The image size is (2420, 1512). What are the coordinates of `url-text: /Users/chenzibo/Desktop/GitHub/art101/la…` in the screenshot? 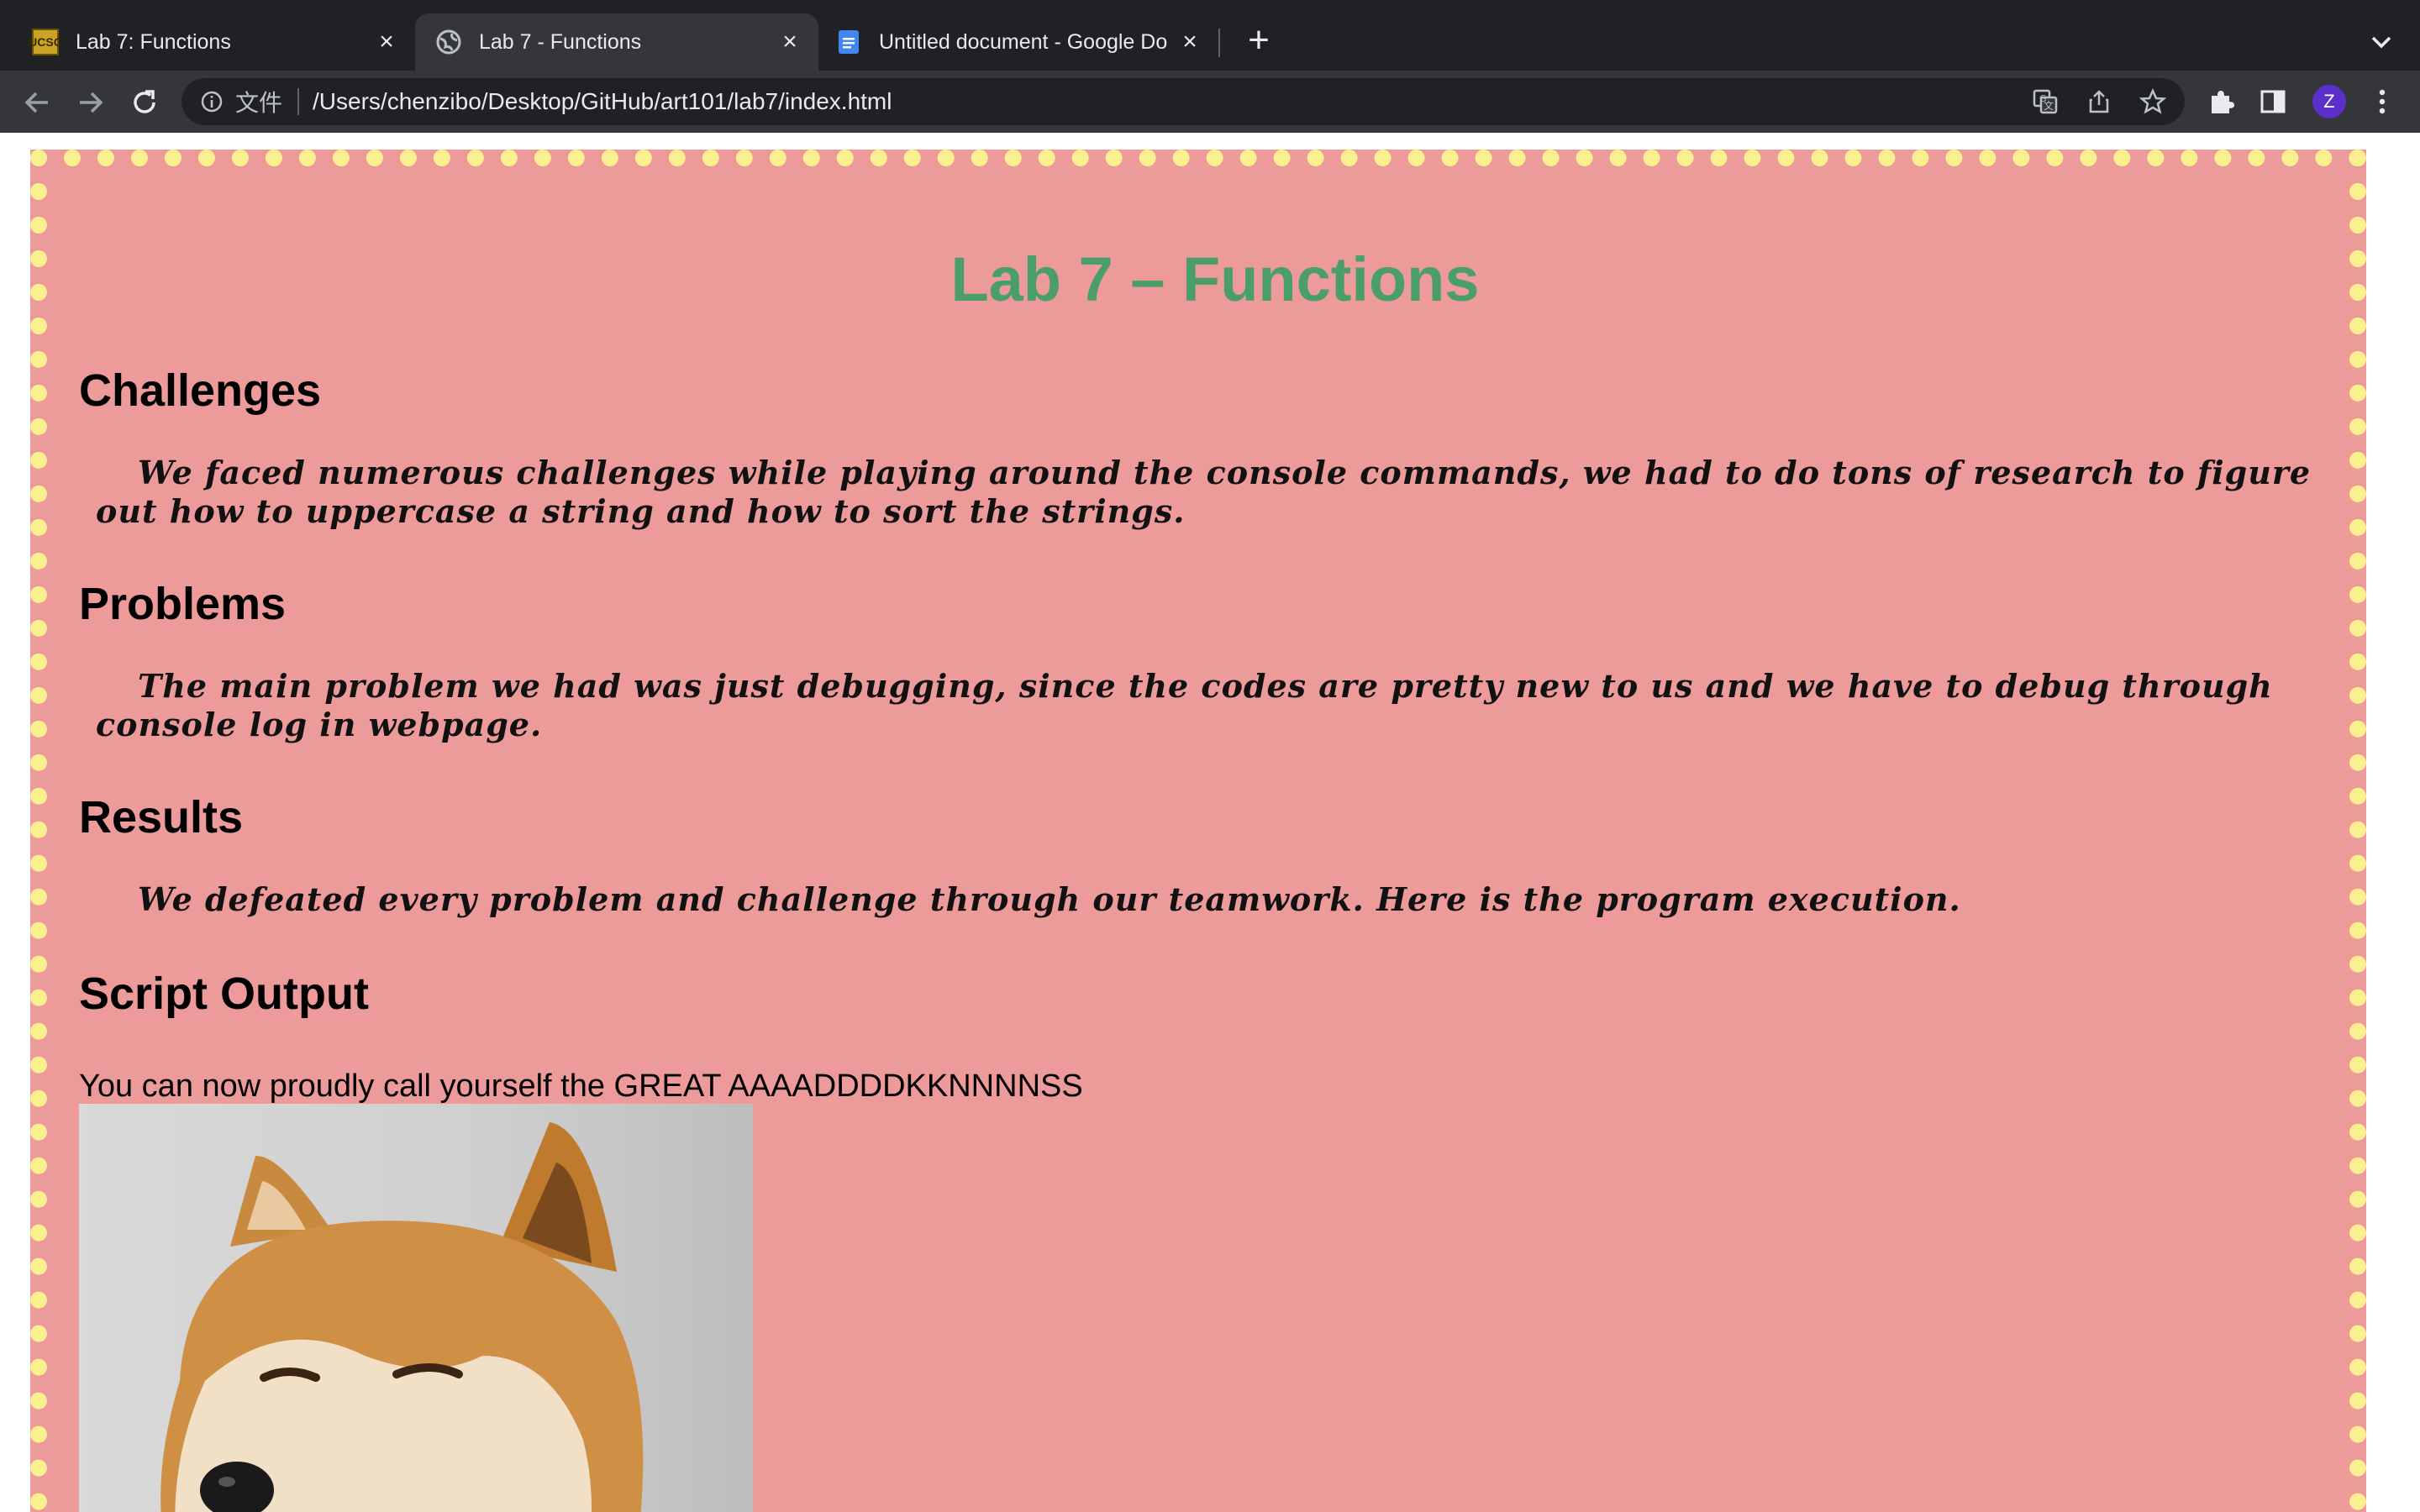 It's located at (602, 101).